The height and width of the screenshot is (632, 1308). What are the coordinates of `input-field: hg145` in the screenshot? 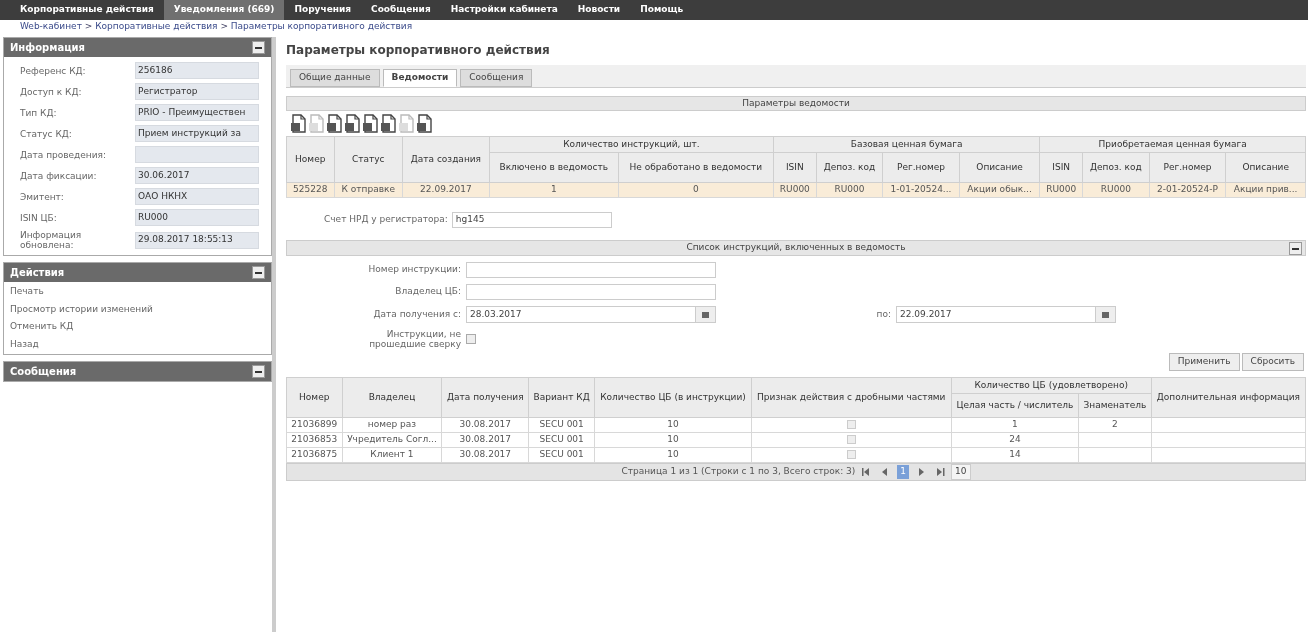 It's located at (531, 220).